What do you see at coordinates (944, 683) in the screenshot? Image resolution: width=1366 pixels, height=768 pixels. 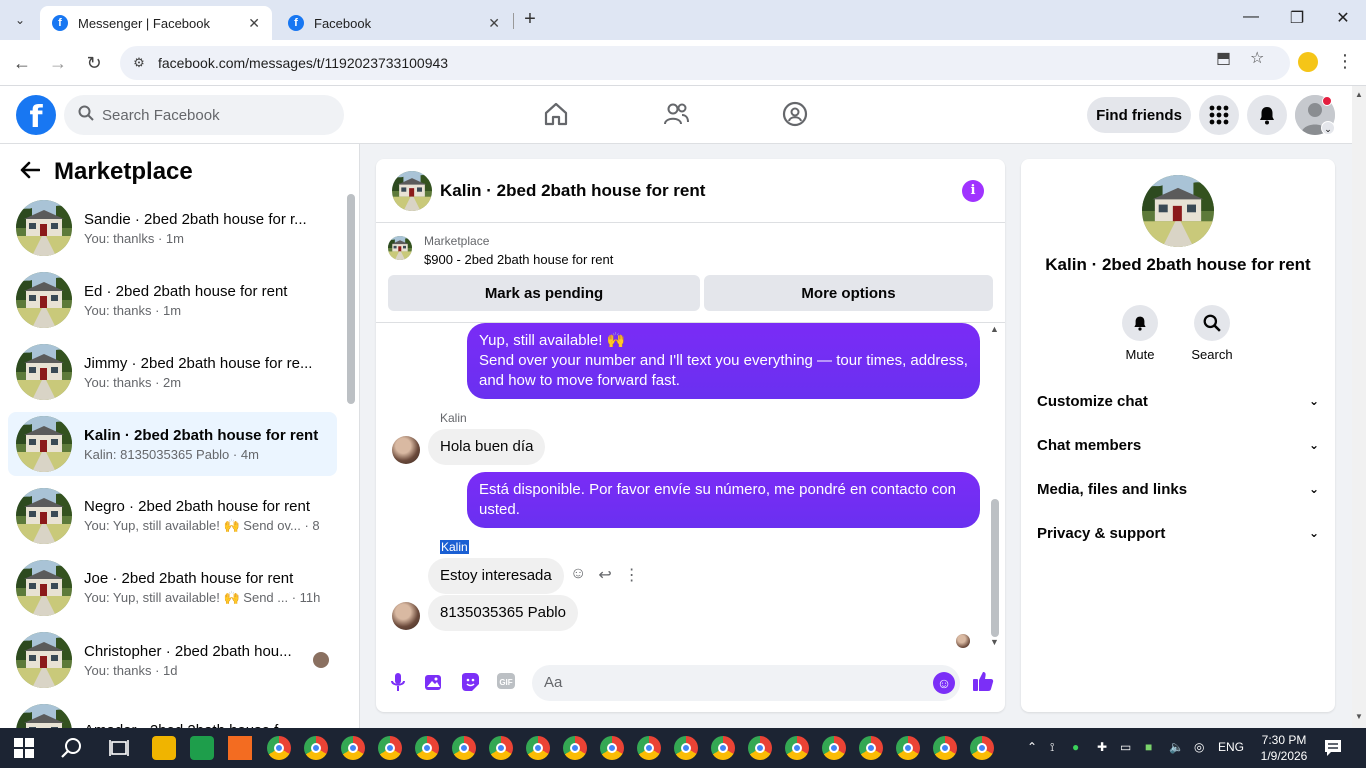 I see `emoji-icon: ☺` at bounding box center [944, 683].